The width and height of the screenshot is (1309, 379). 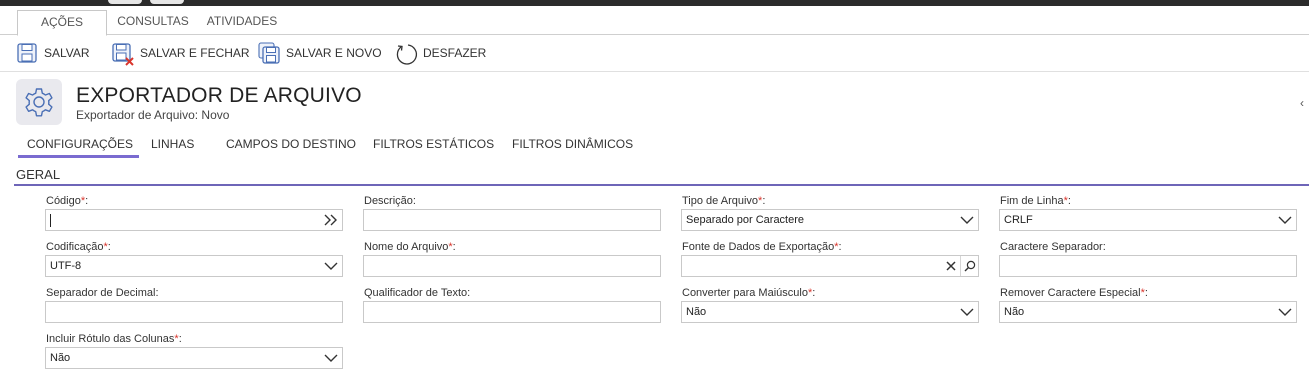 I want to click on descricao-field, so click(x=512, y=220).